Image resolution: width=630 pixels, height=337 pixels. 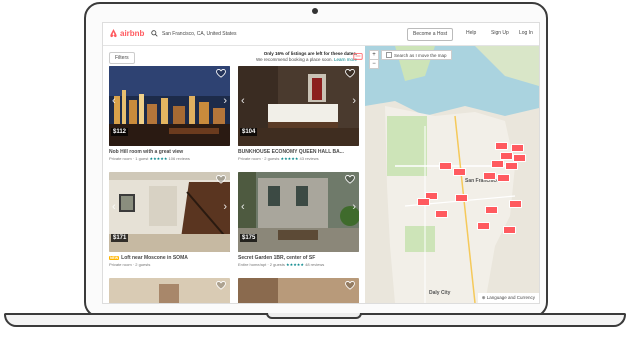 I want to click on zoom-in-button: +, so click(x=374, y=55).